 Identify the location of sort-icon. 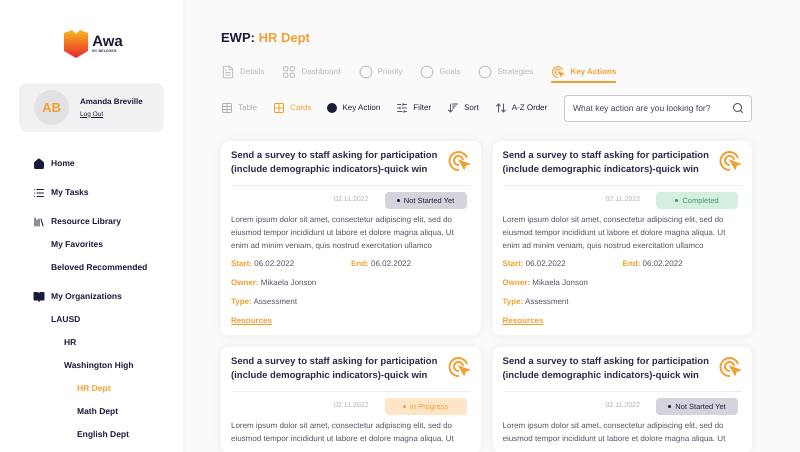
(453, 108).